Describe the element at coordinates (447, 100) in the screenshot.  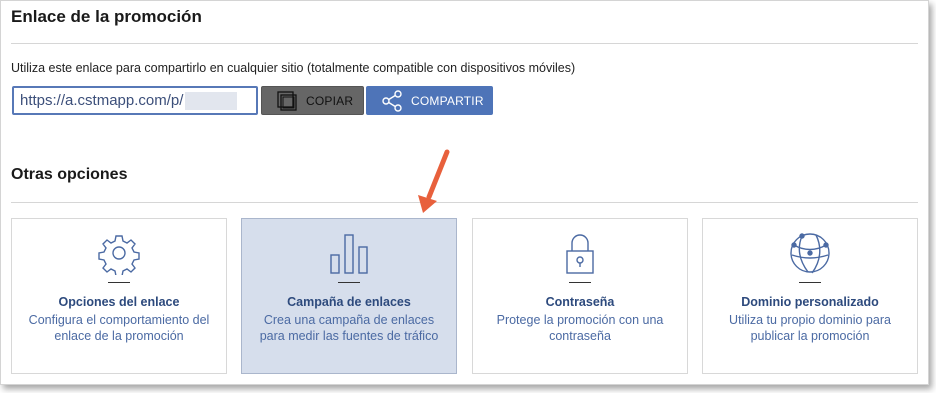
I see `share-button-label: COMPARTIR` at that location.